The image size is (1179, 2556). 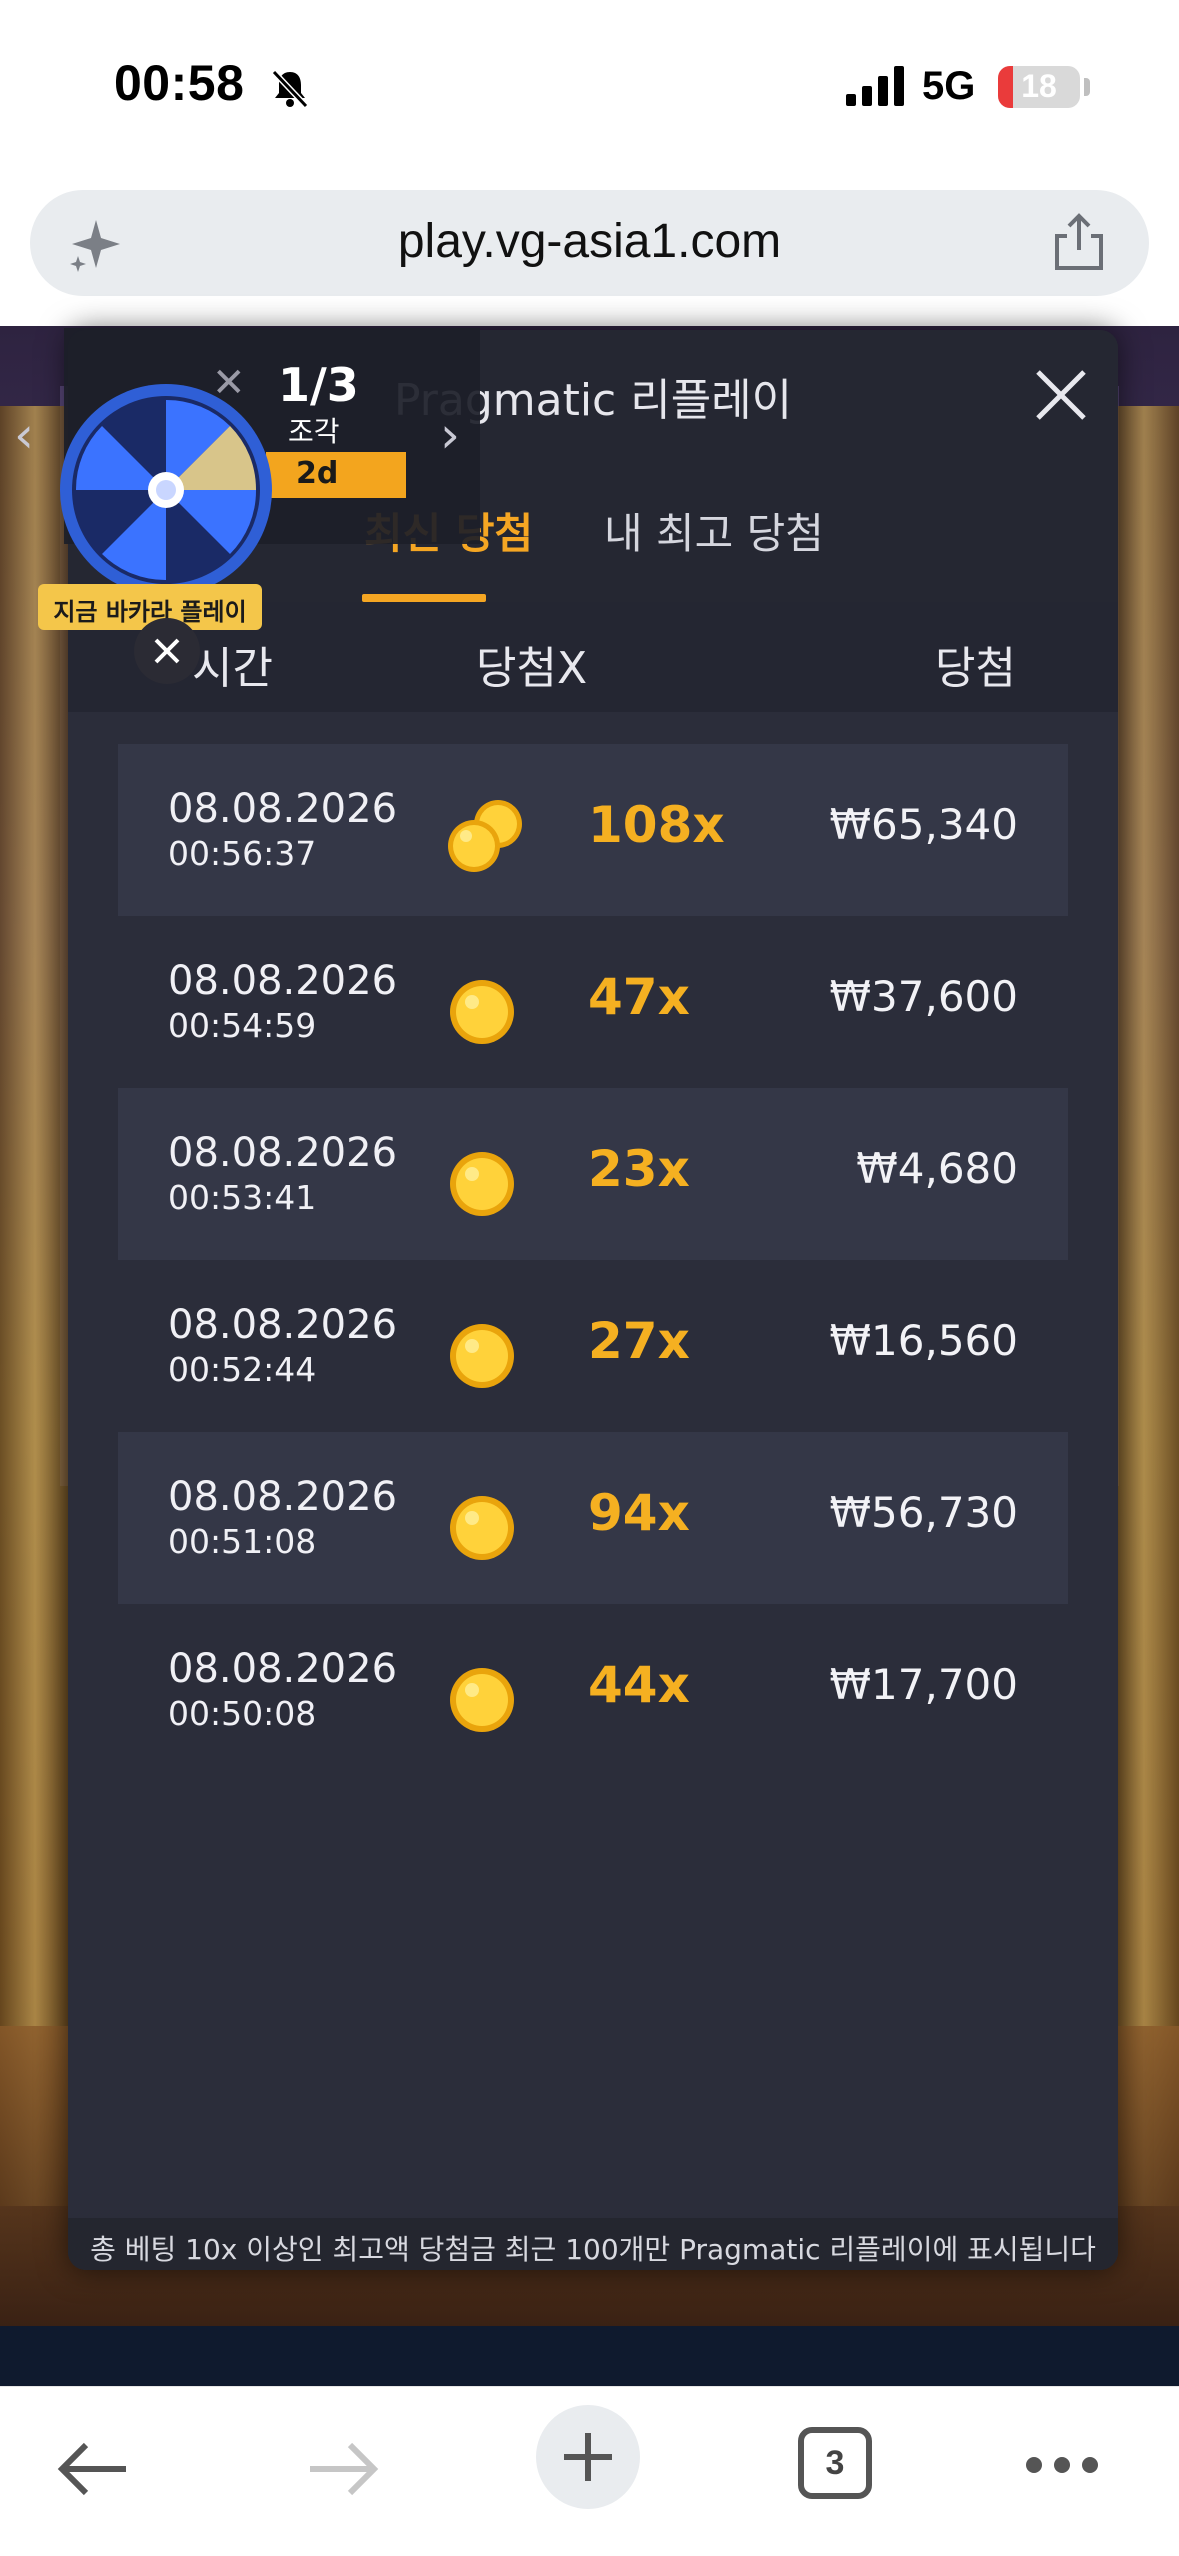 I want to click on battery-level: 18, so click(x=1039, y=86).